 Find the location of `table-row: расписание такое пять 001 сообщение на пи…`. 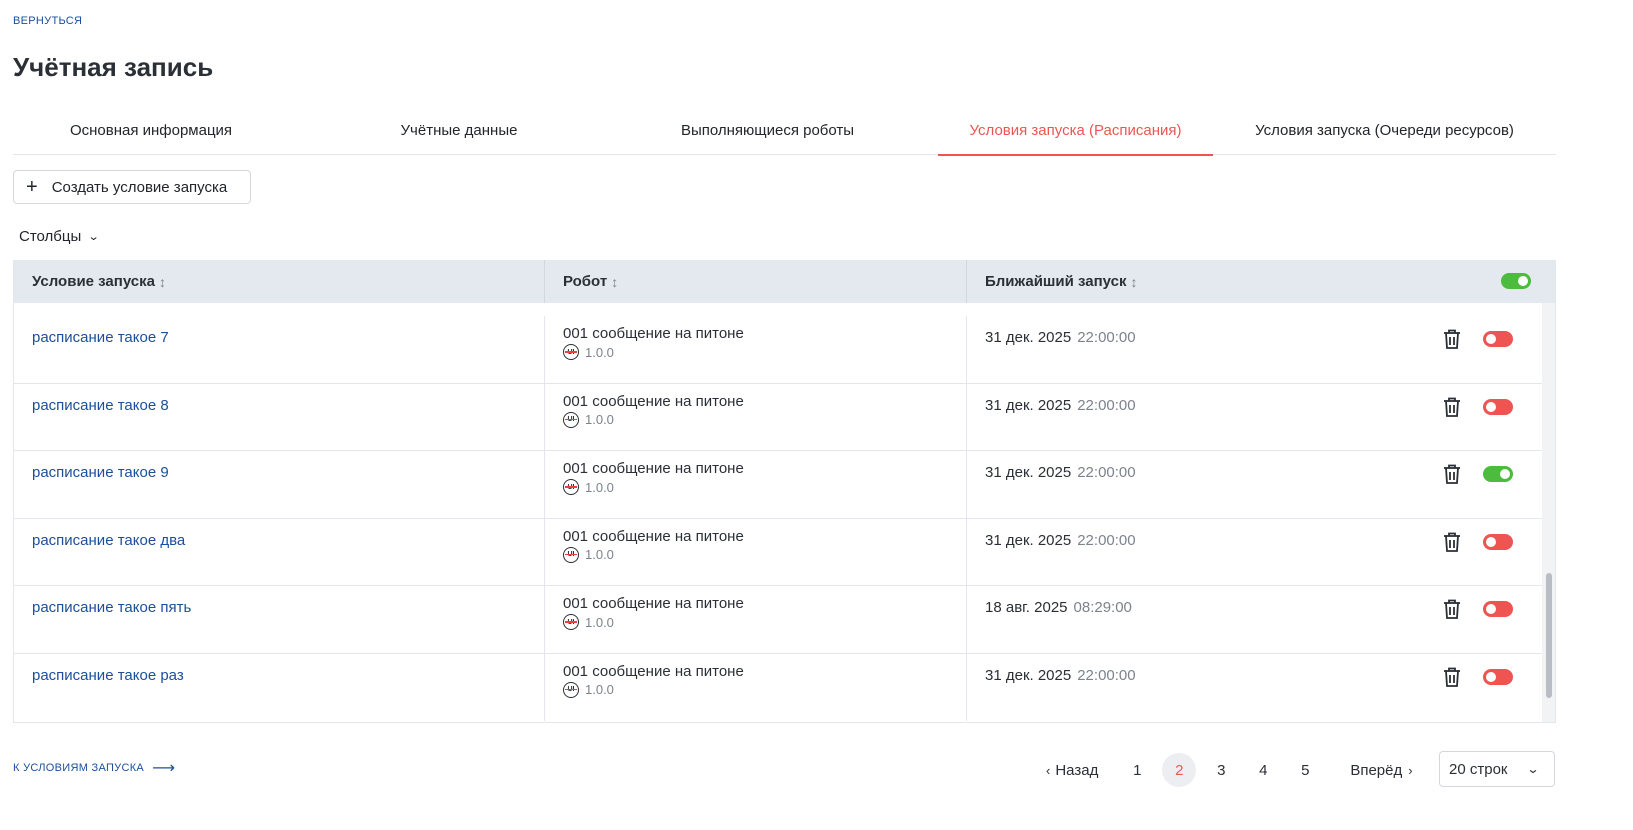

table-row: расписание такое пять 001 сообщение на пи… is located at coordinates (778, 620).